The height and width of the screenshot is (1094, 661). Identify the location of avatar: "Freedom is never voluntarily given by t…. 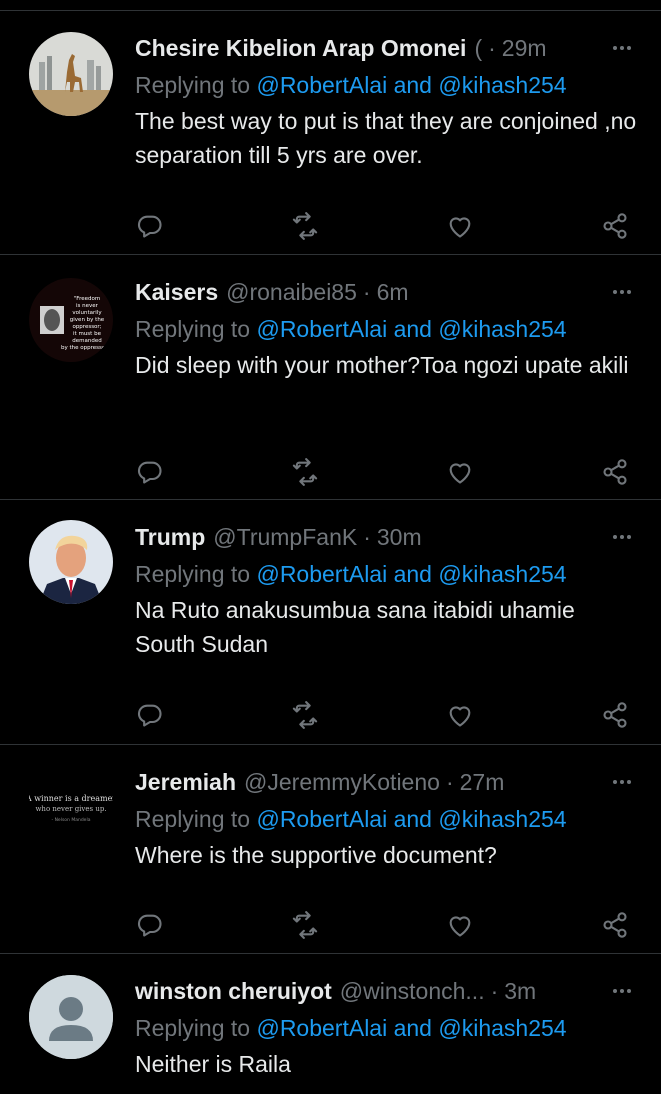
(71, 320).